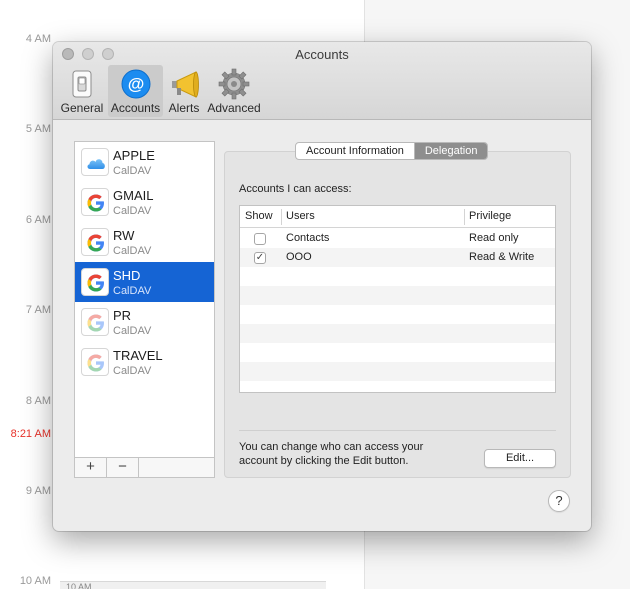 The image size is (630, 589). What do you see at coordinates (144, 468) in the screenshot?
I see `account-list-footer: + −` at bounding box center [144, 468].